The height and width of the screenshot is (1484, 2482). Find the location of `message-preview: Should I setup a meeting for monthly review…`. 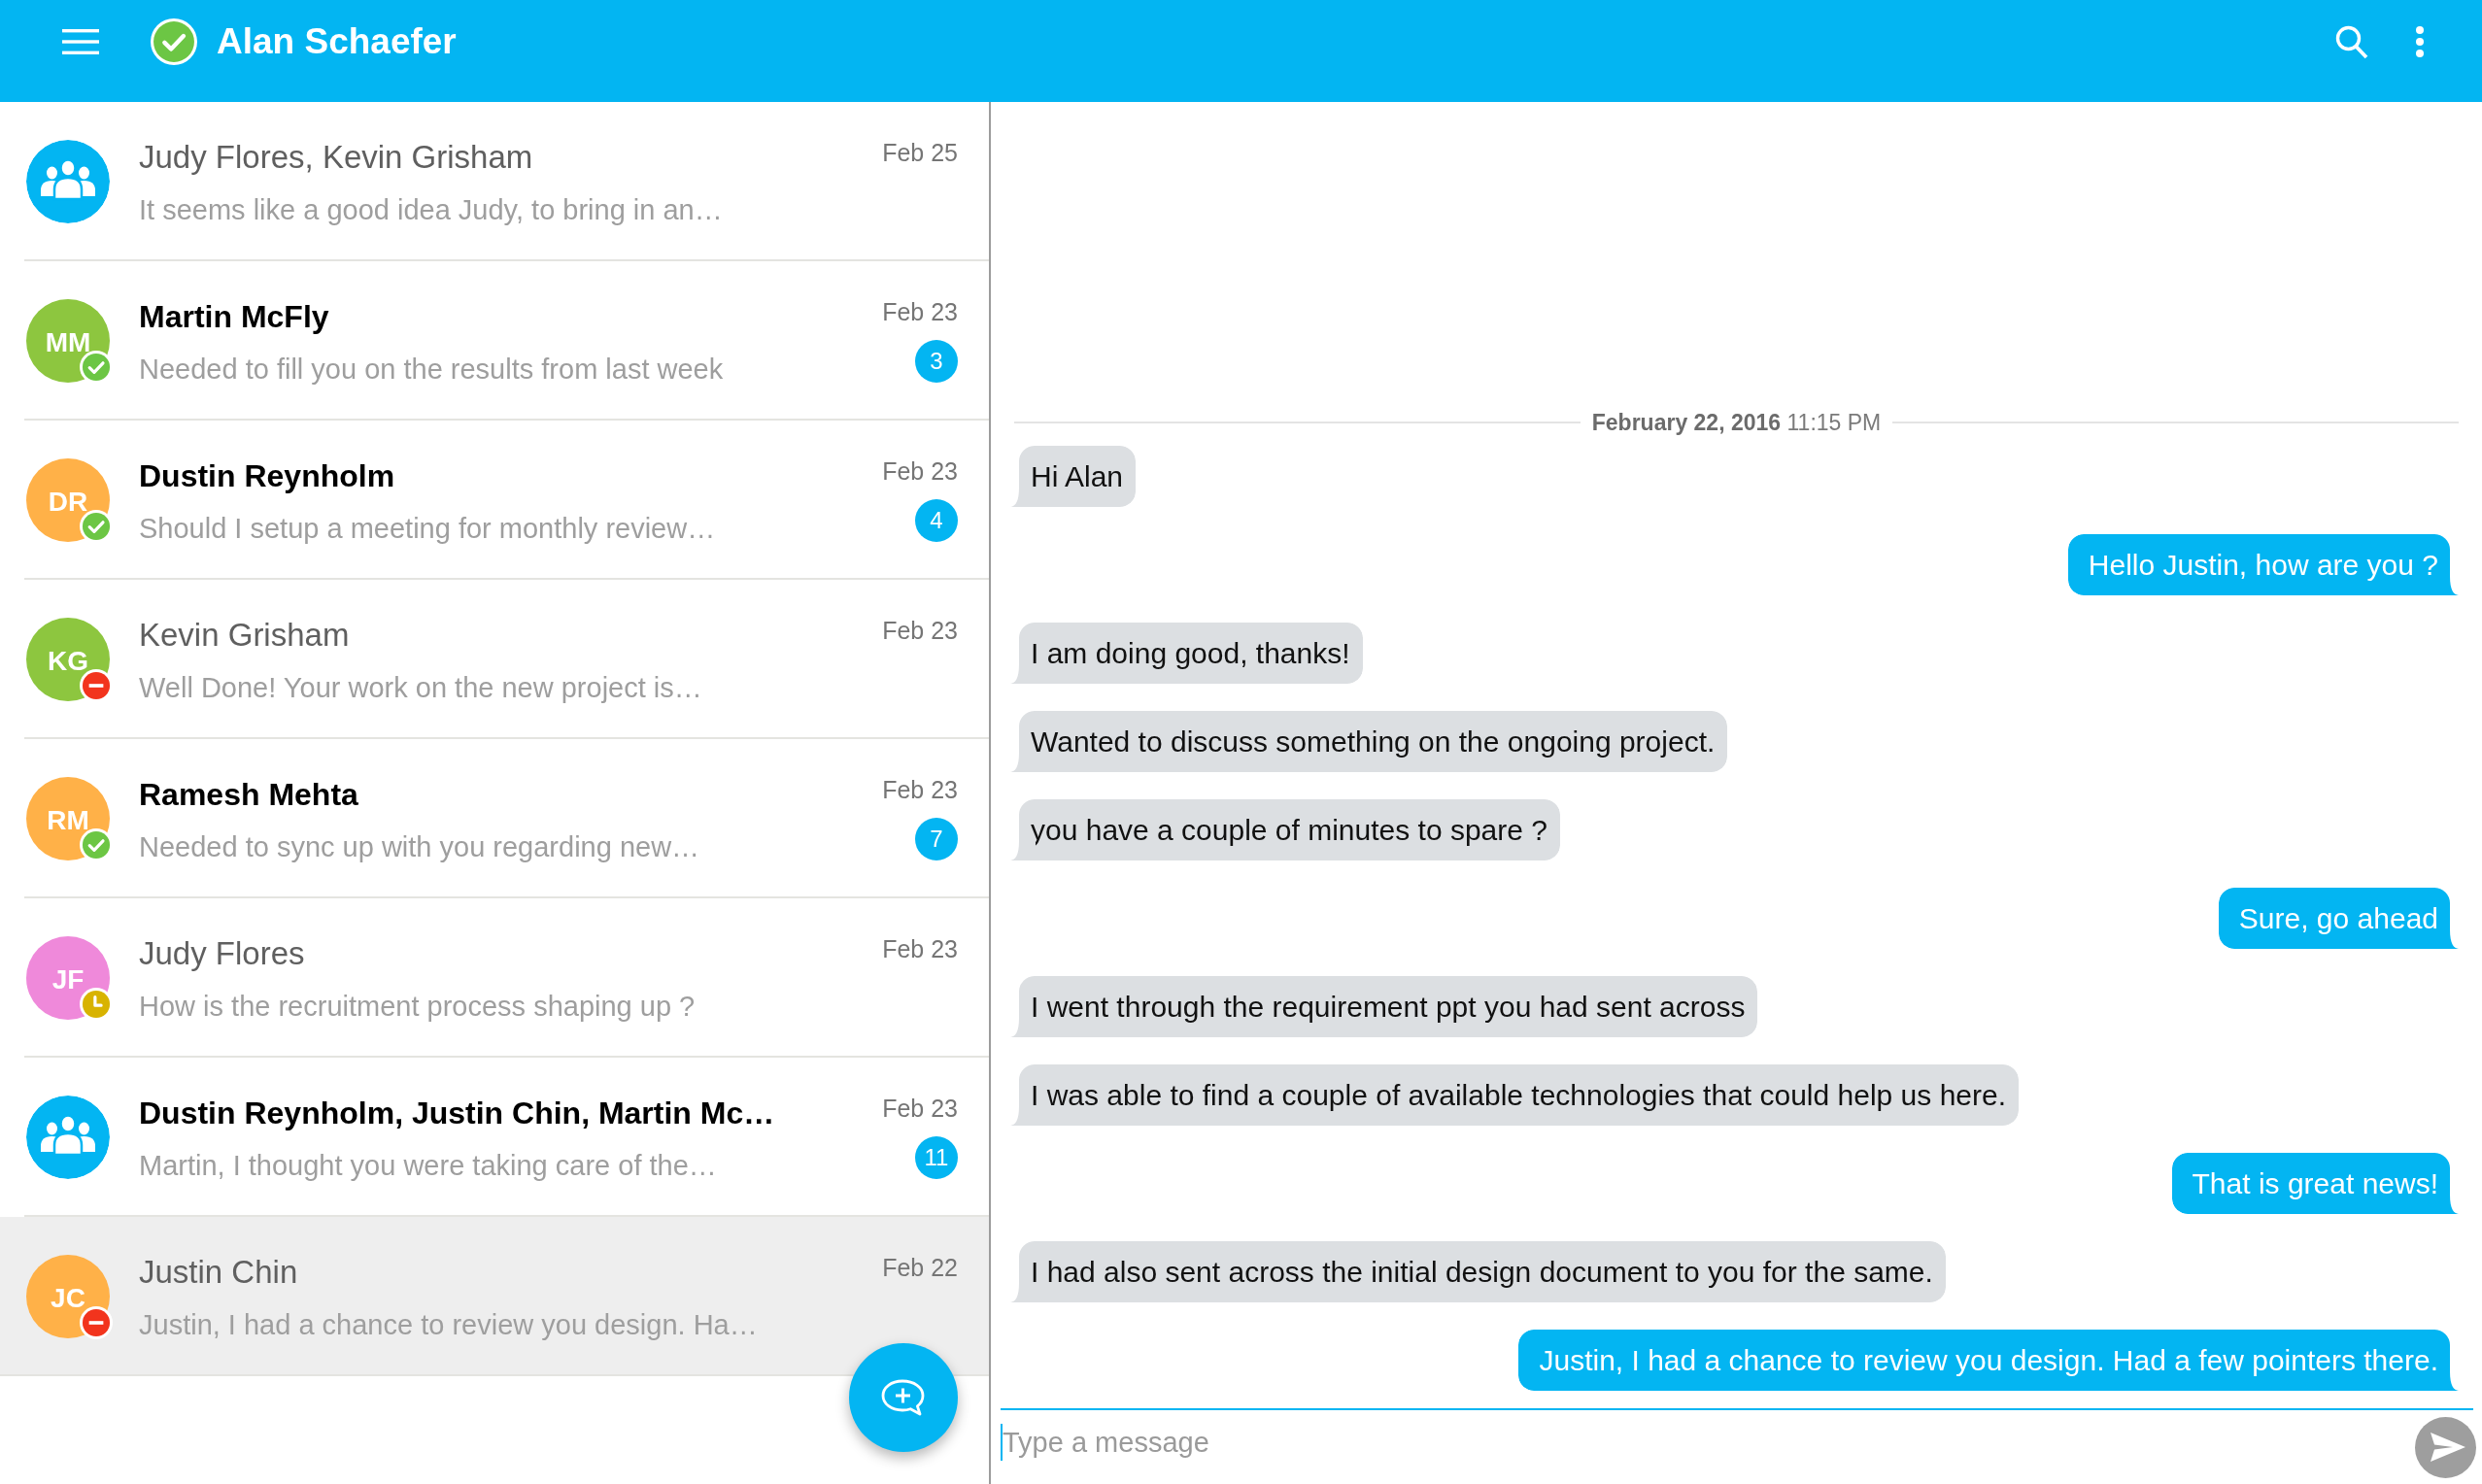

message-preview: Should I setup a meeting for monthly review… is located at coordinates (427, 529).